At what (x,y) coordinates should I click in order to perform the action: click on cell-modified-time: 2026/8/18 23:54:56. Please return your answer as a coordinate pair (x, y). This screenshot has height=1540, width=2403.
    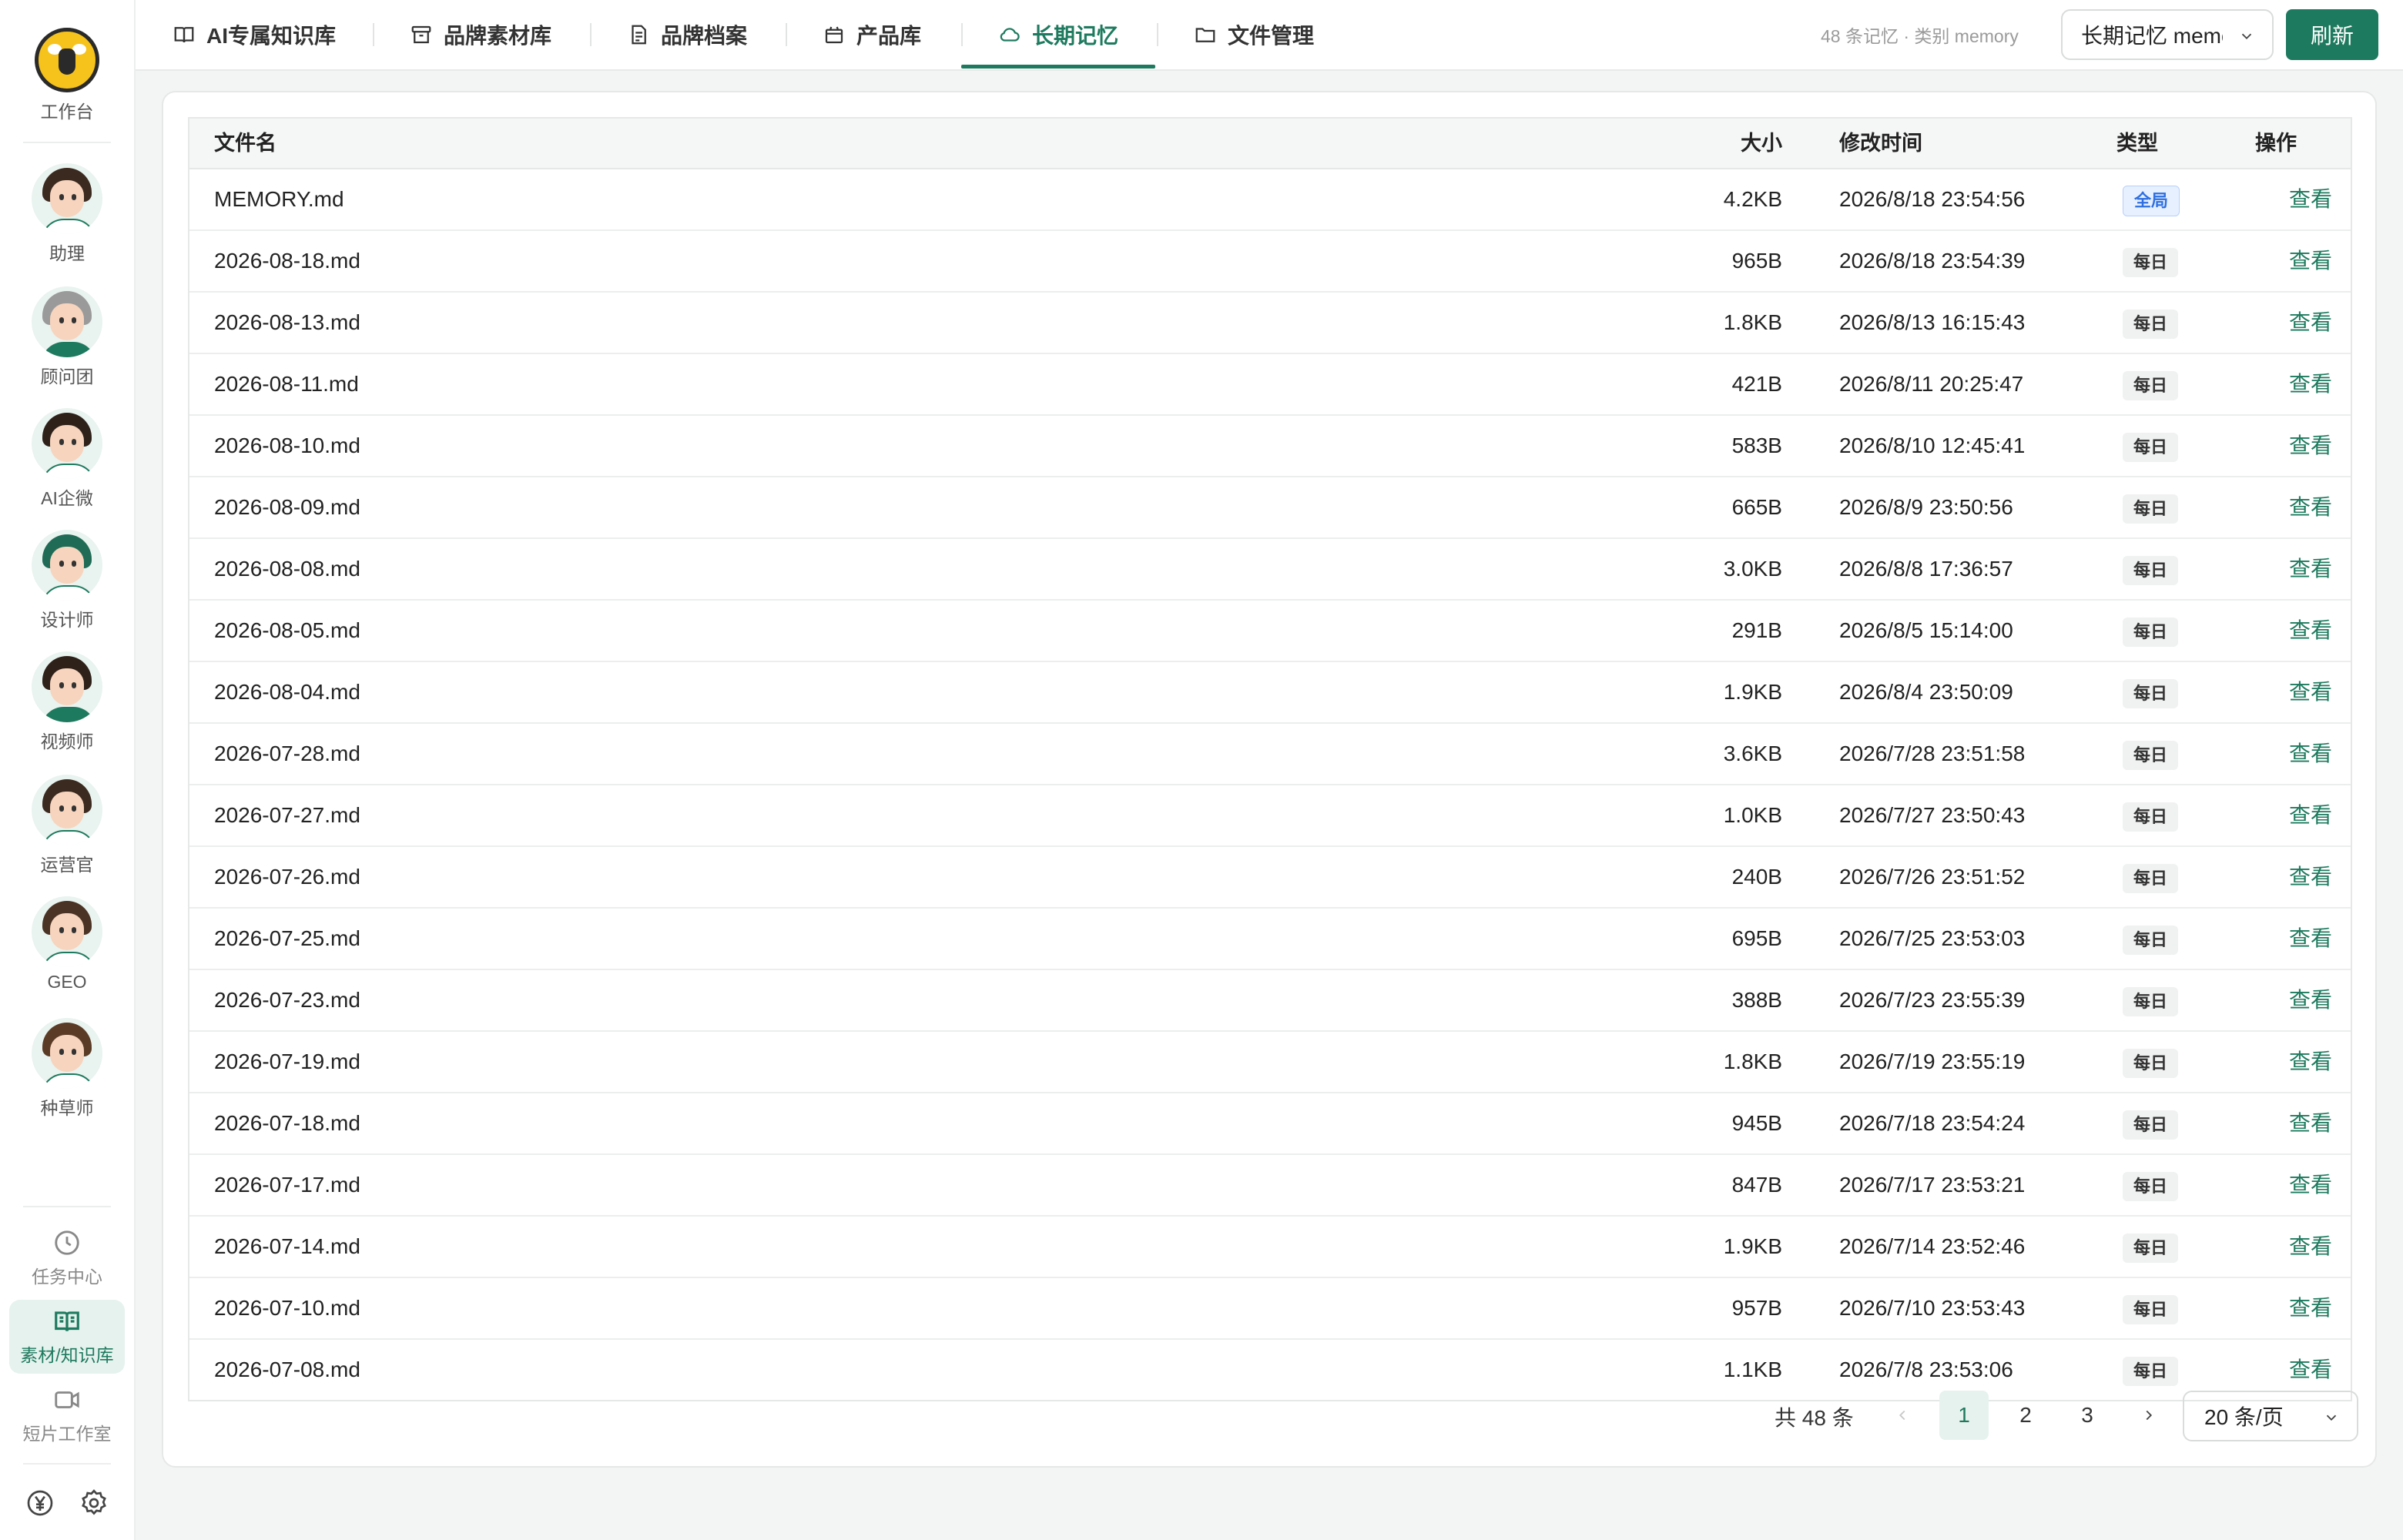
    Looking at the image, I should click on (1932, 199).